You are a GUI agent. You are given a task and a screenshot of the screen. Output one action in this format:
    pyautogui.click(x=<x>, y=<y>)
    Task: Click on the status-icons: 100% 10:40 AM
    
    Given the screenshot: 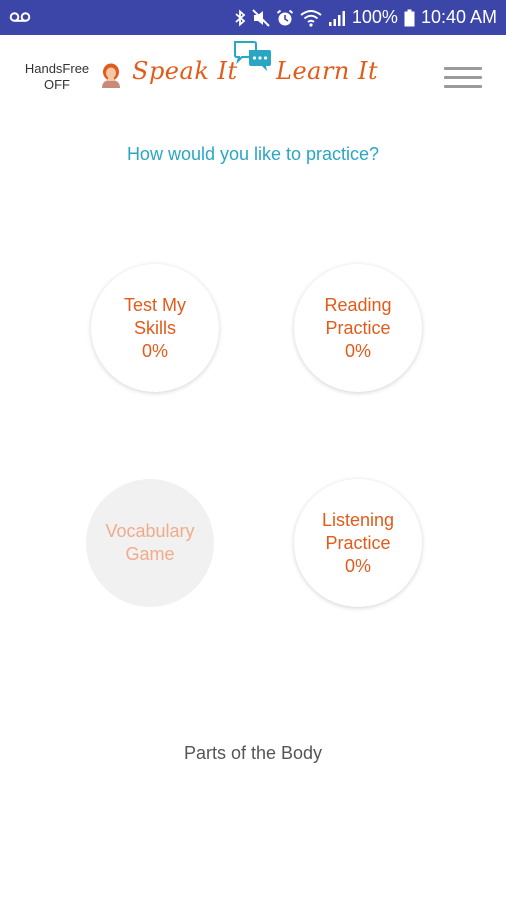 What is the action you would take?
    pyautogui.click(x=365, y=17)
    